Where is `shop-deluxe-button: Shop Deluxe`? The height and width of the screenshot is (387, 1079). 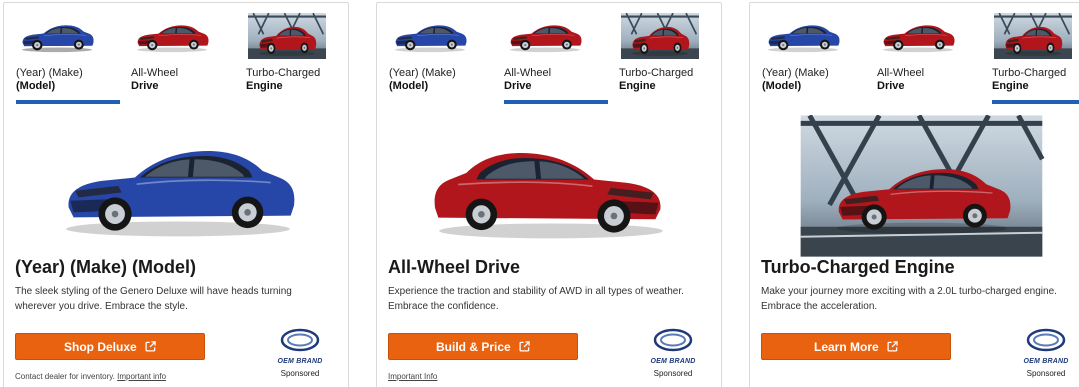 shop-deluxe-button: Shop Deluxe is located at coordinates (110, 346).